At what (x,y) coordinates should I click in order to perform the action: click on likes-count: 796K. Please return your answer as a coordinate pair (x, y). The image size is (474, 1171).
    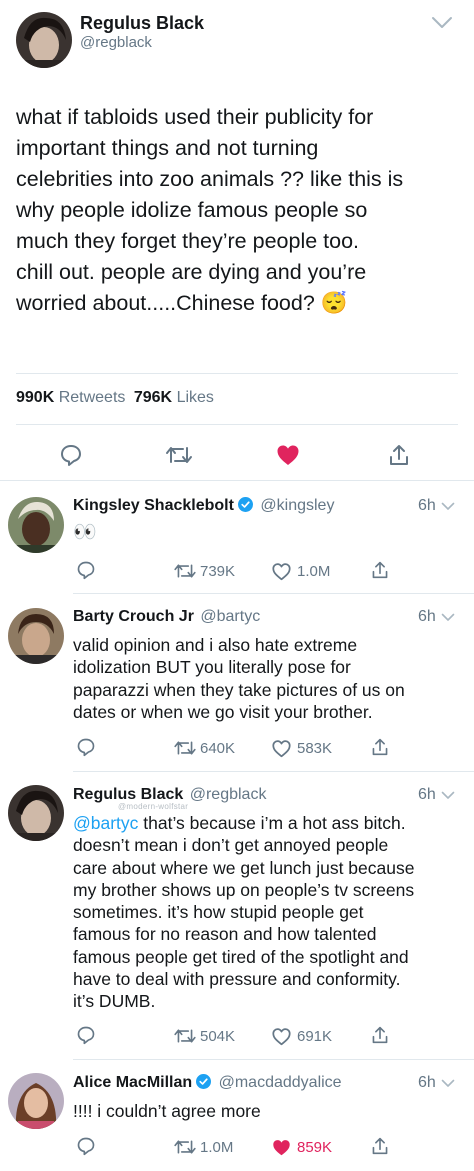
    Looking at the image, I should click on (153, 397).